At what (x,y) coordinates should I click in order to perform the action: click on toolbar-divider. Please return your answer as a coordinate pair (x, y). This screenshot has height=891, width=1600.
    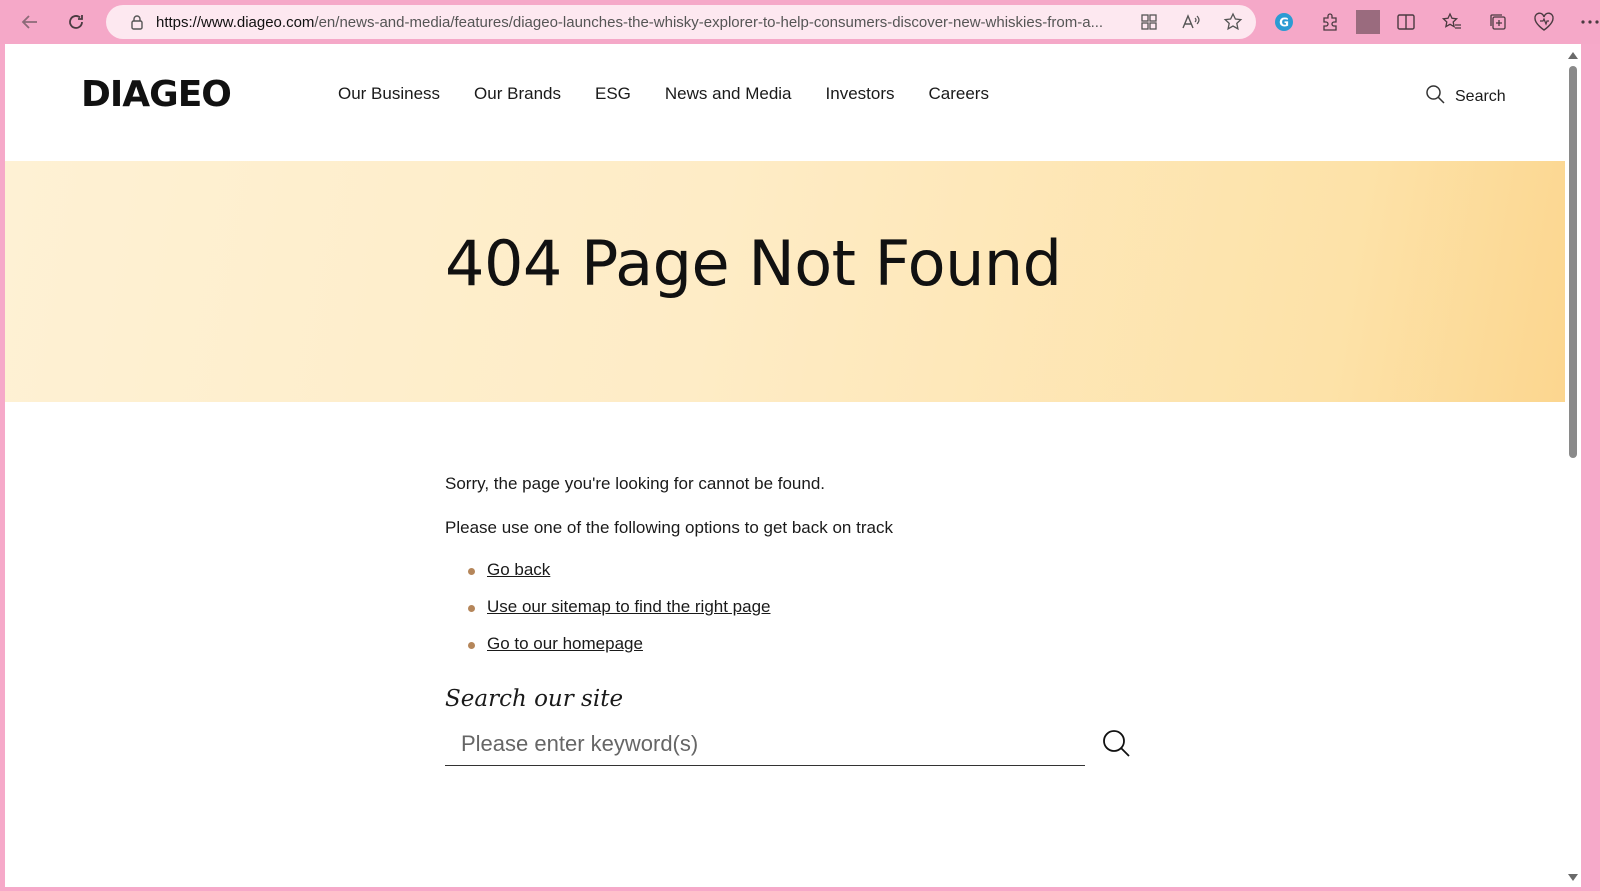
    Looking at the image, I should click on (1368, 22).